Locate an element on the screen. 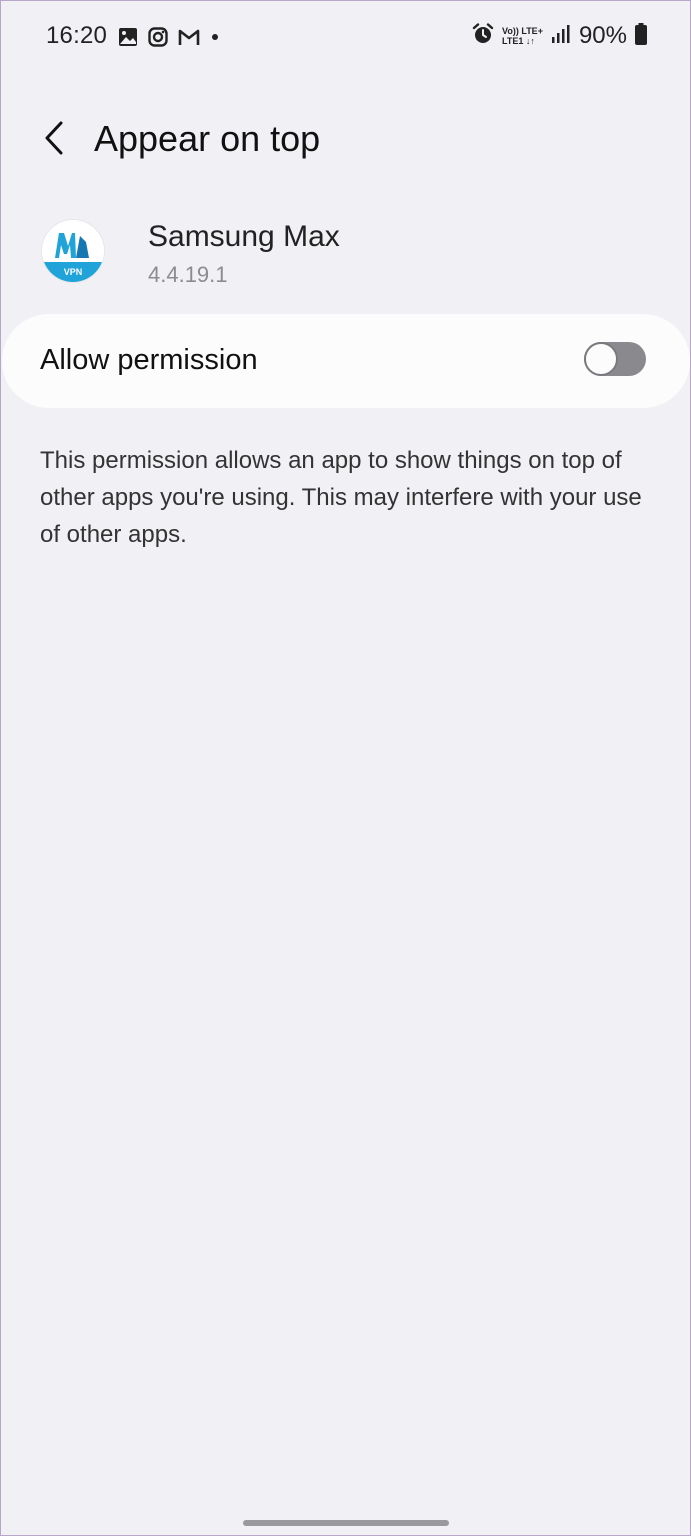  app-bar: Appear on top is located at coordinates (345, 140).